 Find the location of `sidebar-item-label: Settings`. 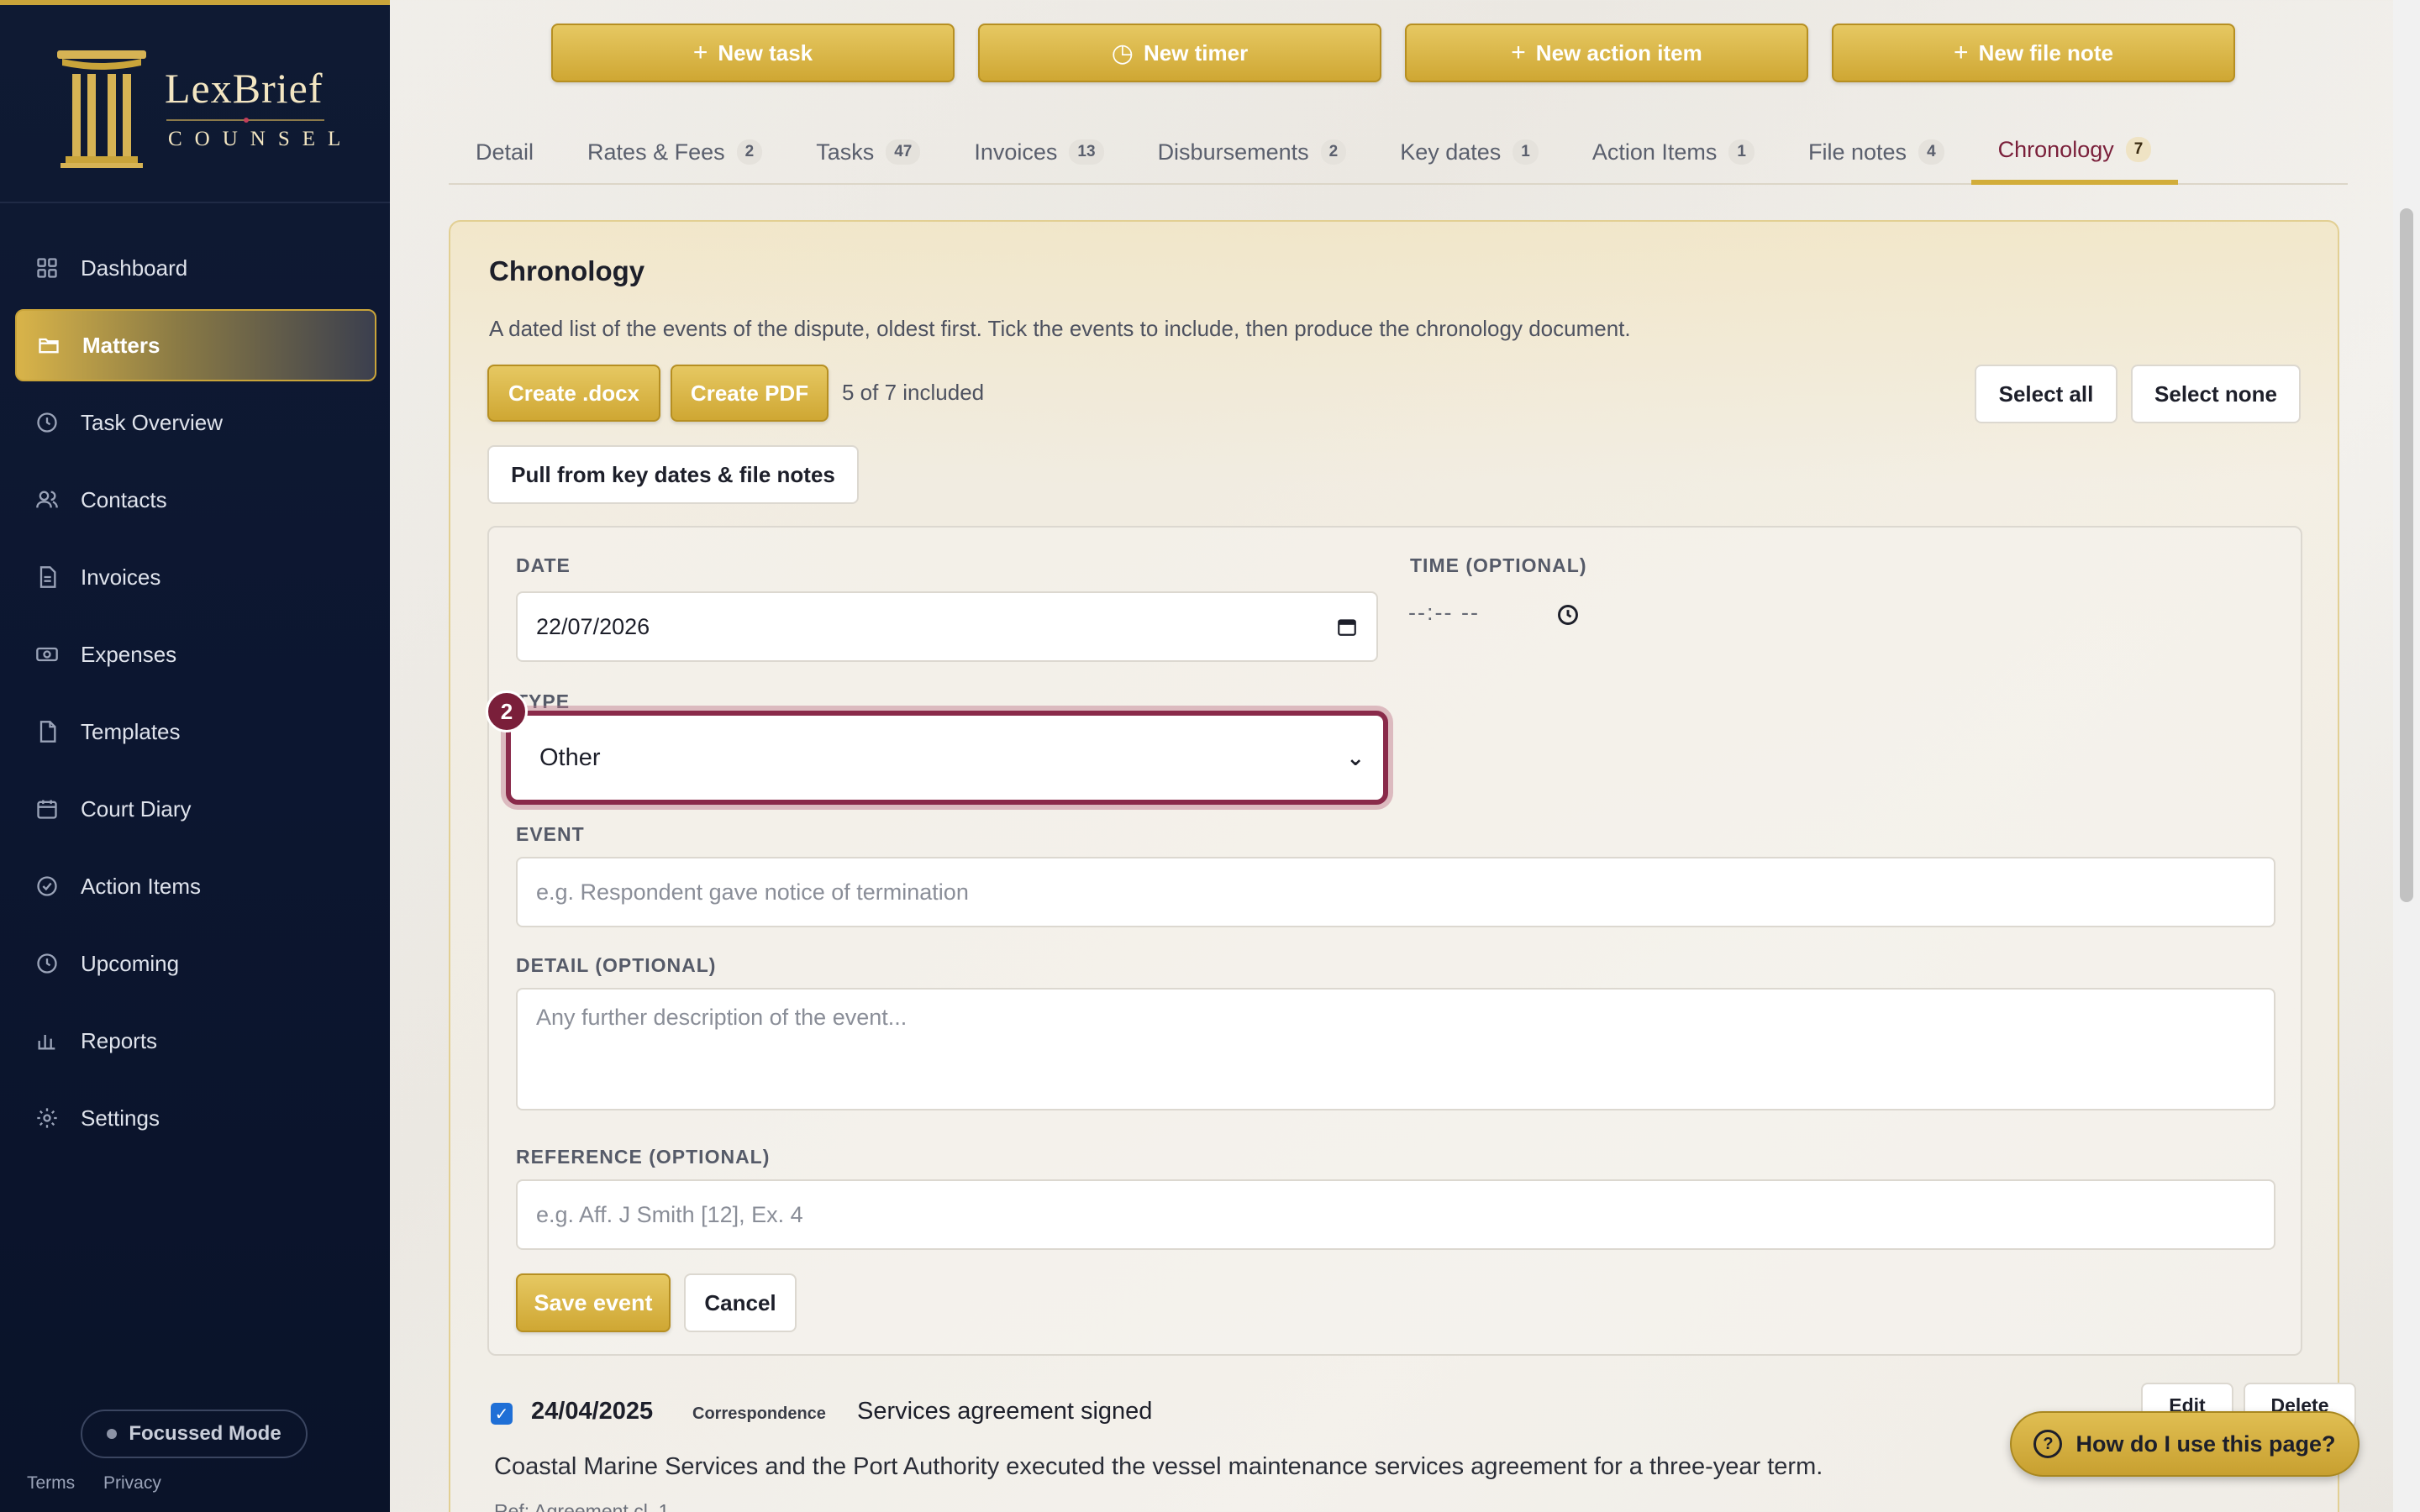

sidebar-item-label: Settings is located at coordinates (120, 1118).